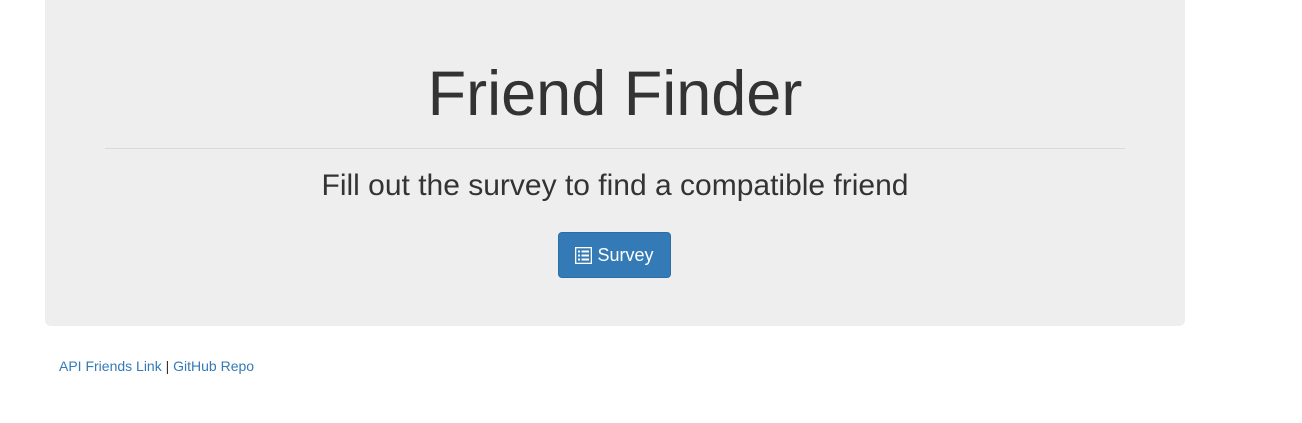 This screenshot has height=423, width=1302. Describe the element at coordinates (213, 366) in the screenshot. I see `github-repo-link: GitHub Repo` at that location.